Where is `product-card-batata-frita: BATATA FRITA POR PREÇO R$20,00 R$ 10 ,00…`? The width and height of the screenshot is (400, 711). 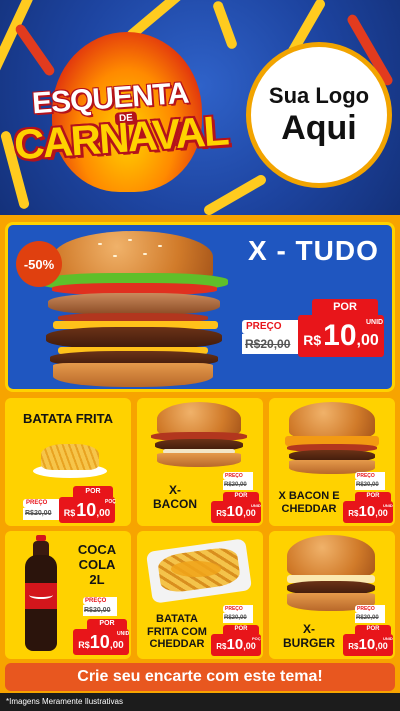 product-card-batata-frita: BATATA FRITA POR PREÇO R$20,00 R$ 10 ,00… is located at coordinates (68, 462).